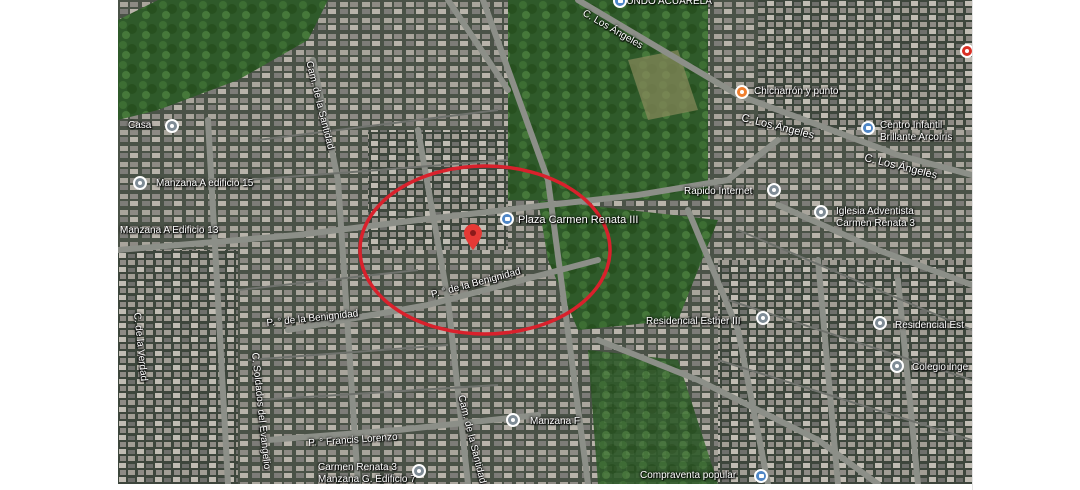 The width and height of the screenshot is (1080, 490). Describe the element at coordinates (916, 137) in the screenshot. I see `poi-label-brillante-arcoiris: Brillante Arcoíris` at that location.